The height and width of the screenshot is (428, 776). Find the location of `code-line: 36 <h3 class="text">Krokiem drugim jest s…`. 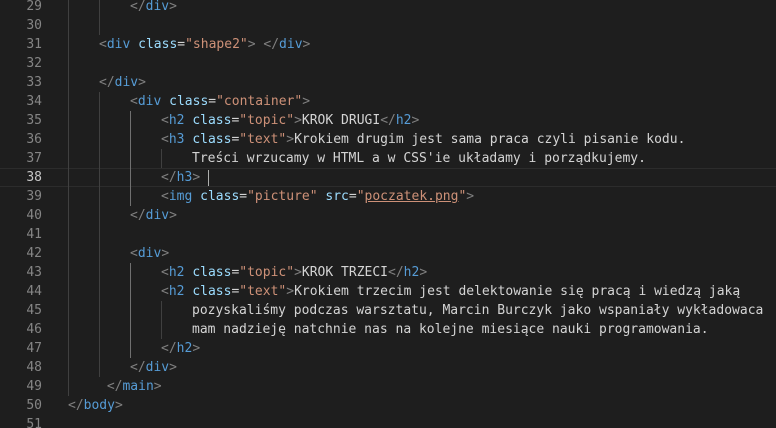

code-line: 36 <h3 class="text">Krokiem drugim jest s… is located at coordinates (388, 139).